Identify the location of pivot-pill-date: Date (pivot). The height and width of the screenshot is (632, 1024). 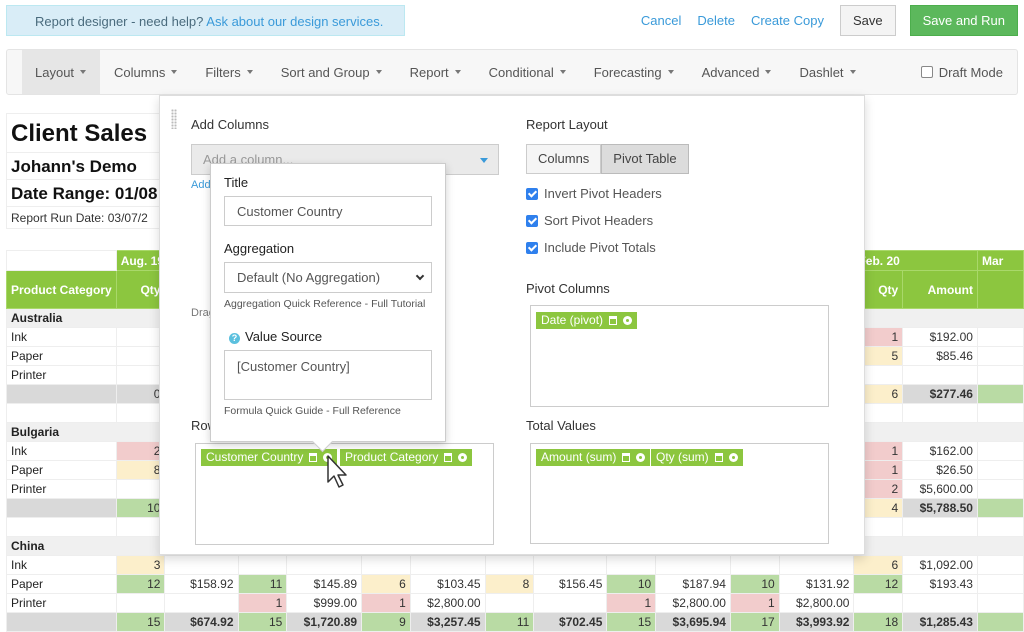
(587, 320).